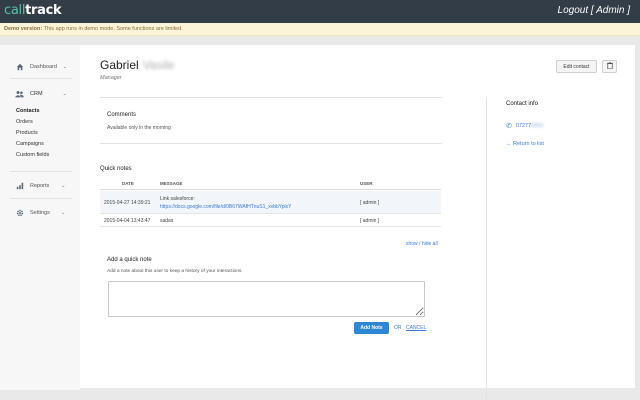 The image size is (640, 400). I want to click on sidebar-subitem-products: Products, so click(27, 133).